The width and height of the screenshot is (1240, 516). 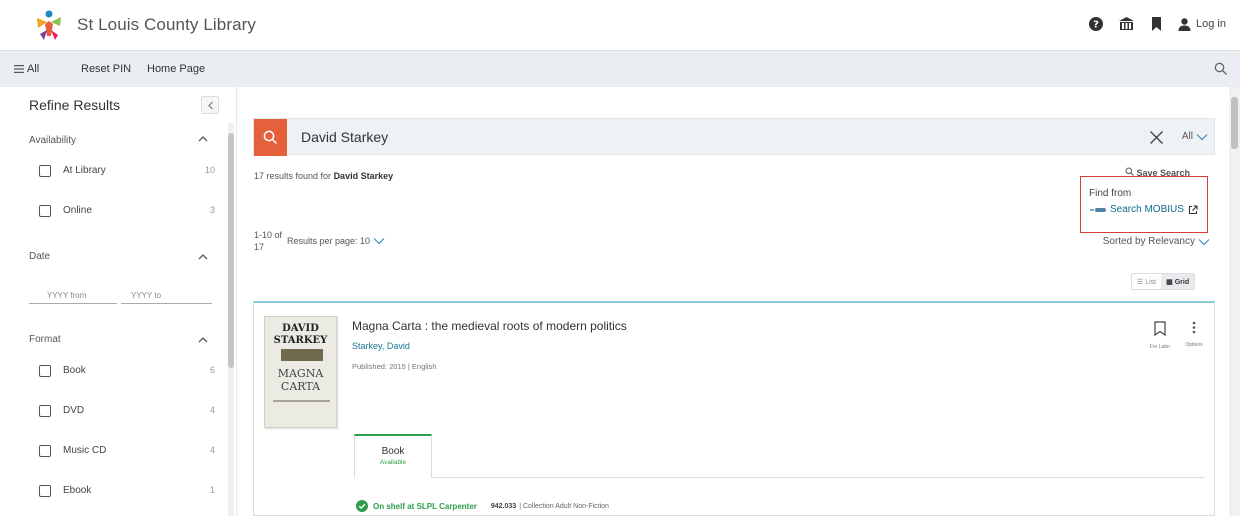 What do you see at coordinates (564, 506) in the screenshot?
I see `collection-info: | Collection Adult Non-Fiction` at bounding box center [564, 506].